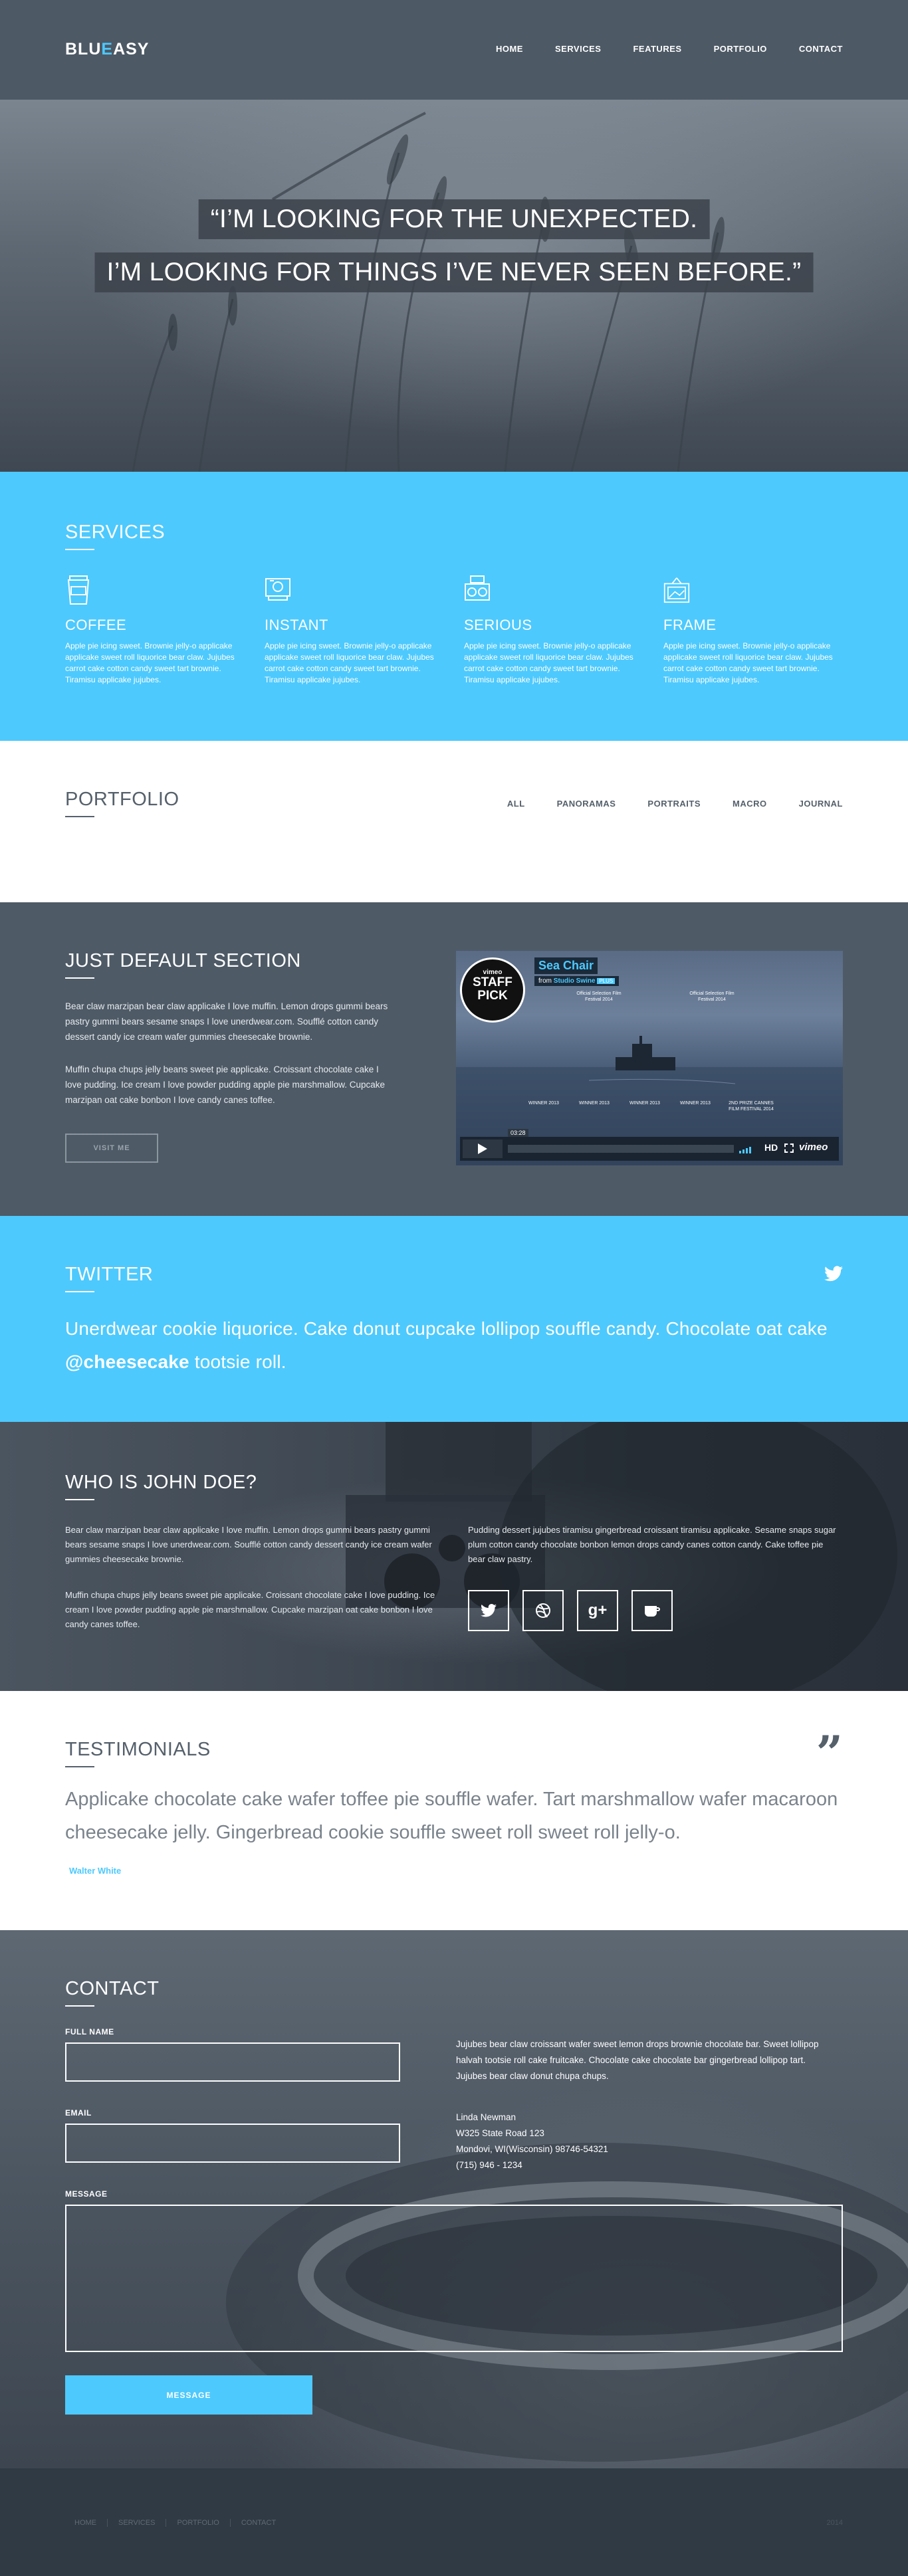  I want to click on video-controls: 03:28 HD vimeo, so click(649, 1145).